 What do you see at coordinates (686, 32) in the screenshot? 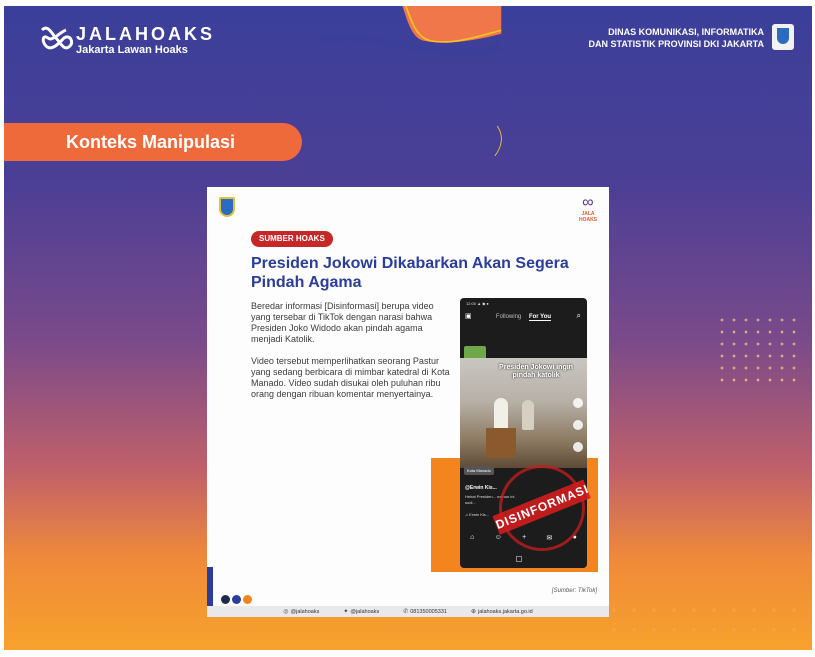
I see `dept-line-1: DINAS KOMUNIKASI, INFORMATIKA` at bounding box center [686, 32].